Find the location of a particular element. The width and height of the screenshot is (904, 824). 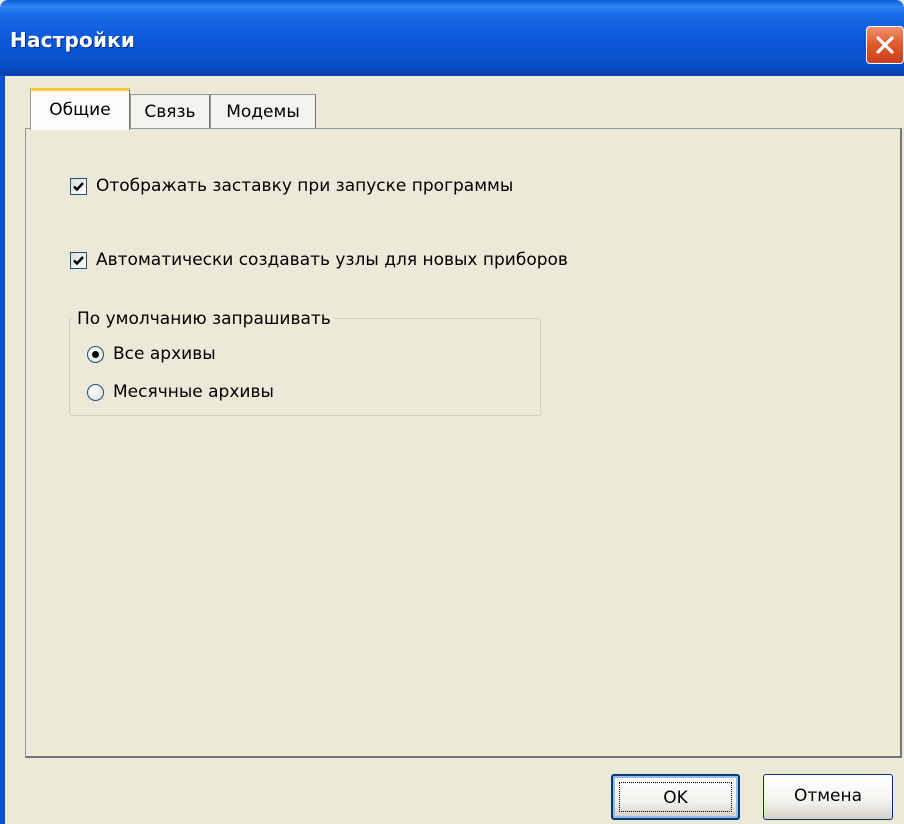

close-button is located at coordinates (885, 45).